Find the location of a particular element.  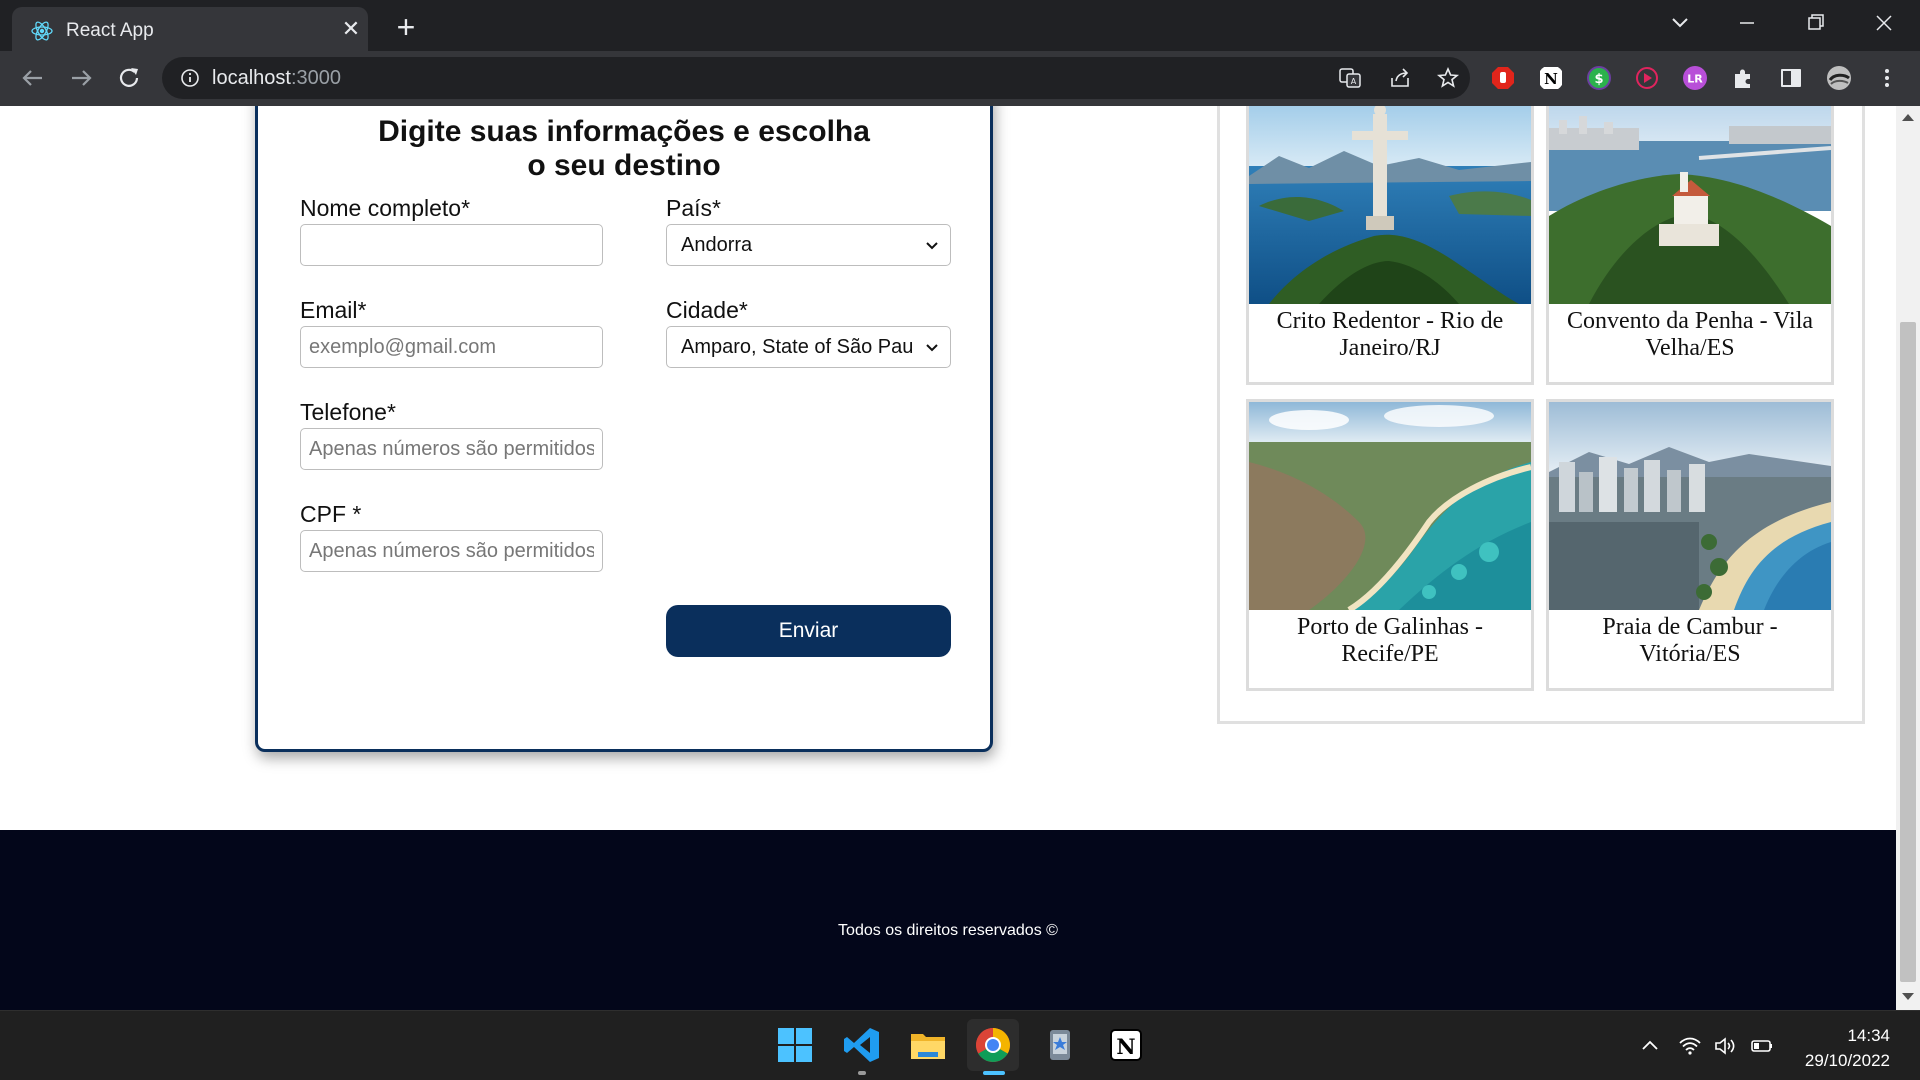

city-label: Cidade* is located at coordinates (707, 310).